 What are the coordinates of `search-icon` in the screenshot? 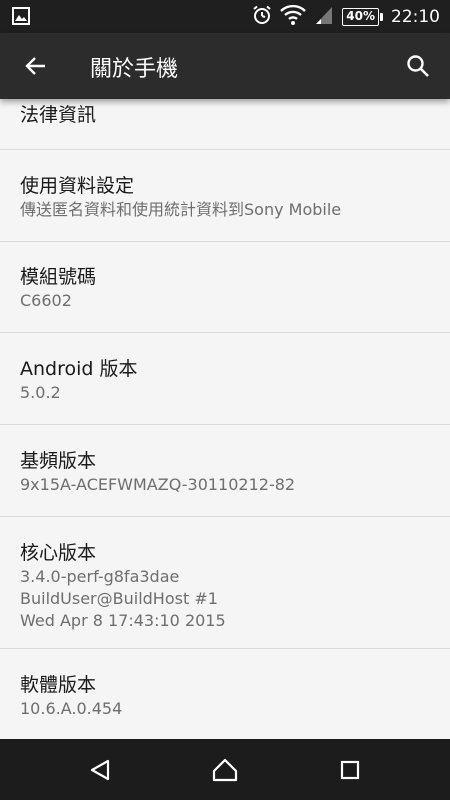 It's located at (418, 66).